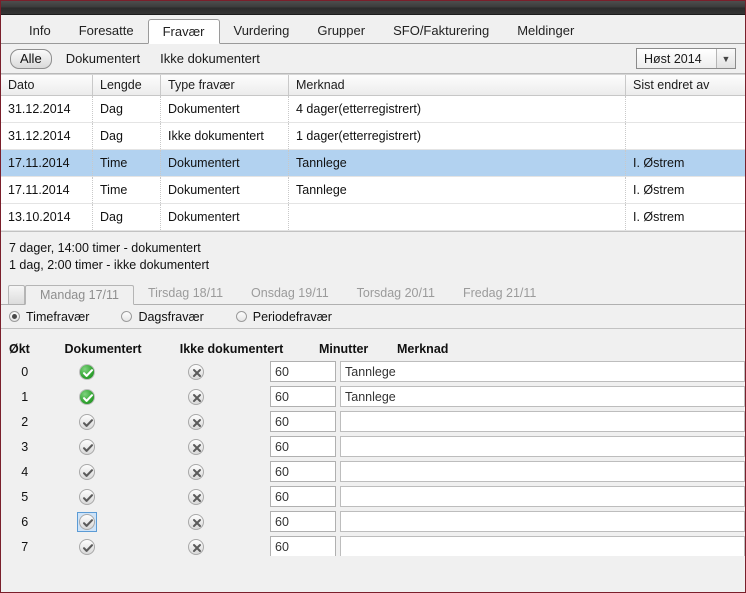 The width and height of the screenshot is (746, 593). I want to click on grid-cell-sist: I. Østrem, so click(659, 217).